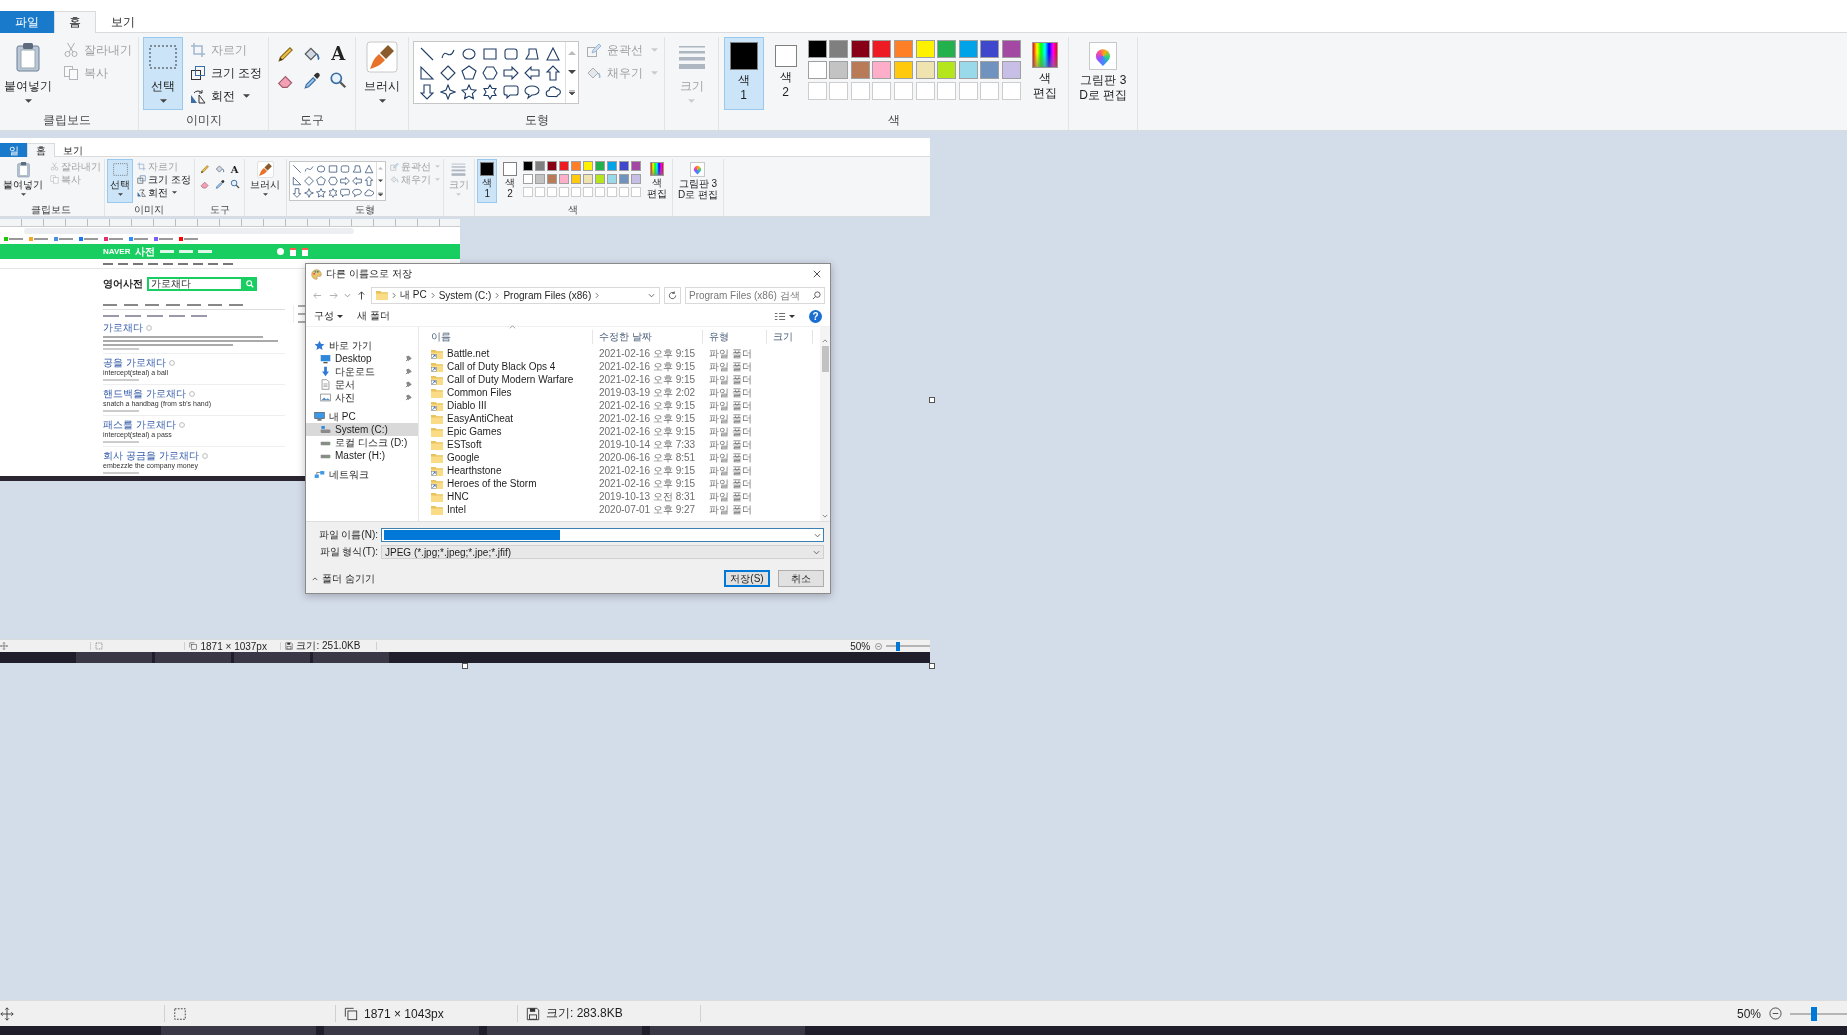  Describe the element at coordinates (602, 552) in the screenshot. I see `file-type-dropdown: JPEG (*.jpg;*.jpeg;*.jpe;*.jfif)` at that location.